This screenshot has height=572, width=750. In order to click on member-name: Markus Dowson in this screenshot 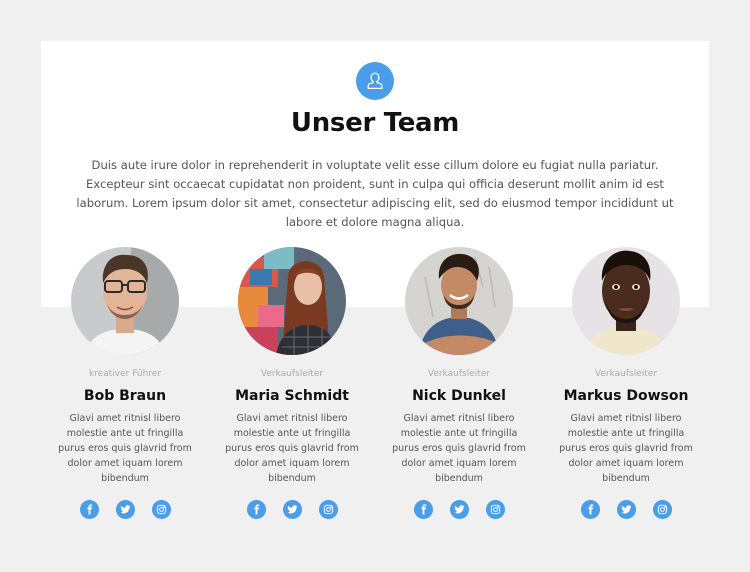, I will do `click(626, 396)`.